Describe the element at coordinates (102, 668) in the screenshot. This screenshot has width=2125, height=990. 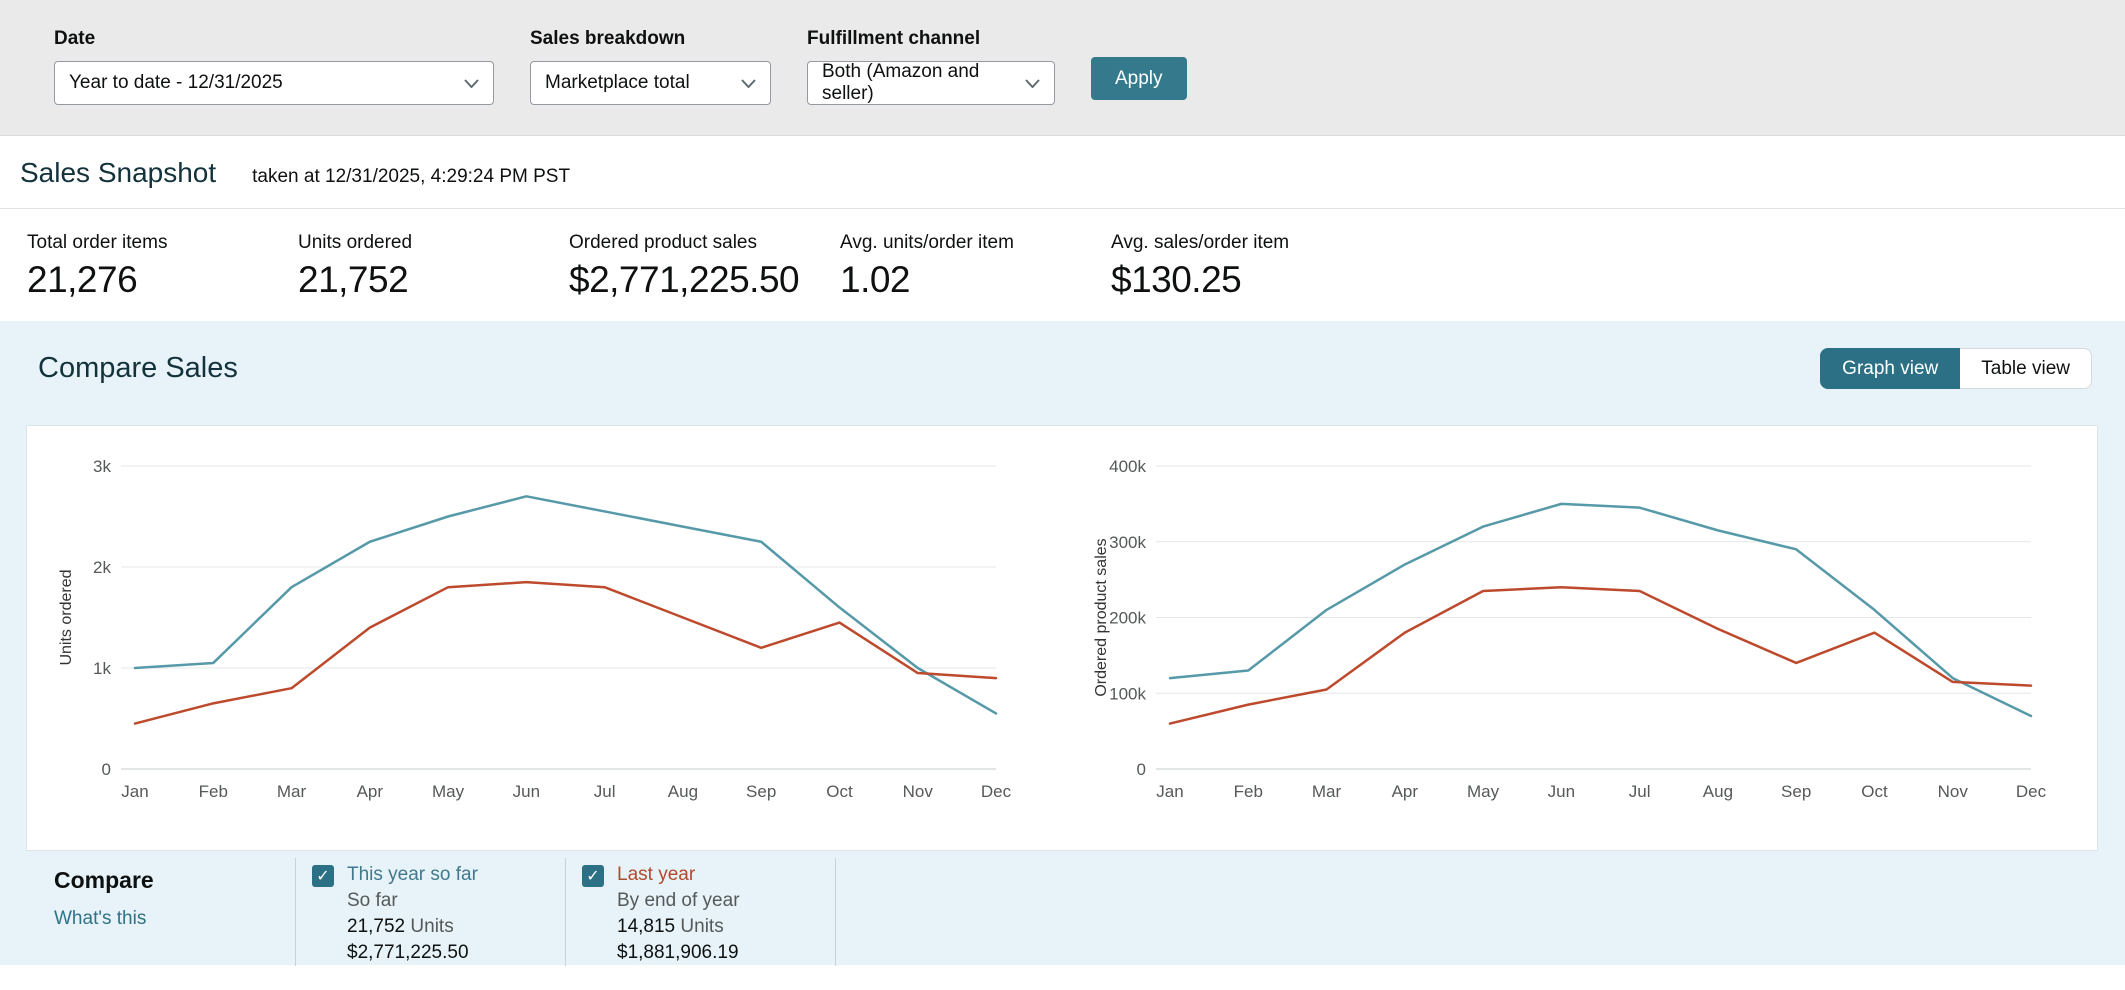
I see `svg-text: 1k` at that location.